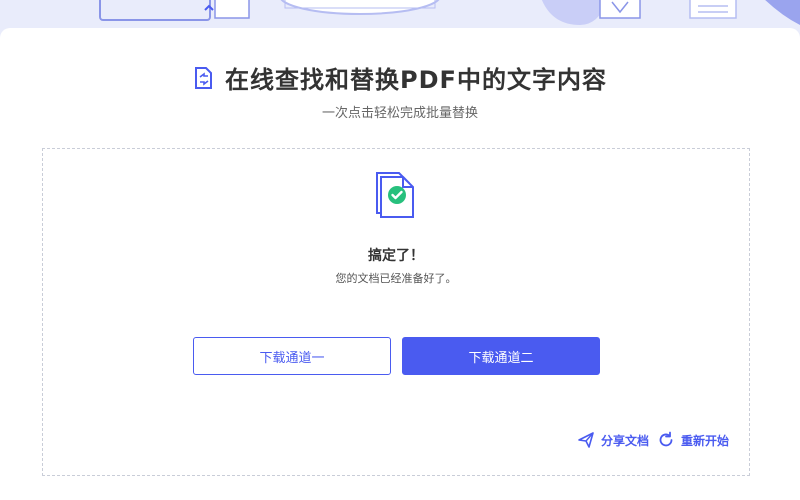  I want to click on page-subtitle: 一次点击轻松完成批量替换, so click(399, 113).